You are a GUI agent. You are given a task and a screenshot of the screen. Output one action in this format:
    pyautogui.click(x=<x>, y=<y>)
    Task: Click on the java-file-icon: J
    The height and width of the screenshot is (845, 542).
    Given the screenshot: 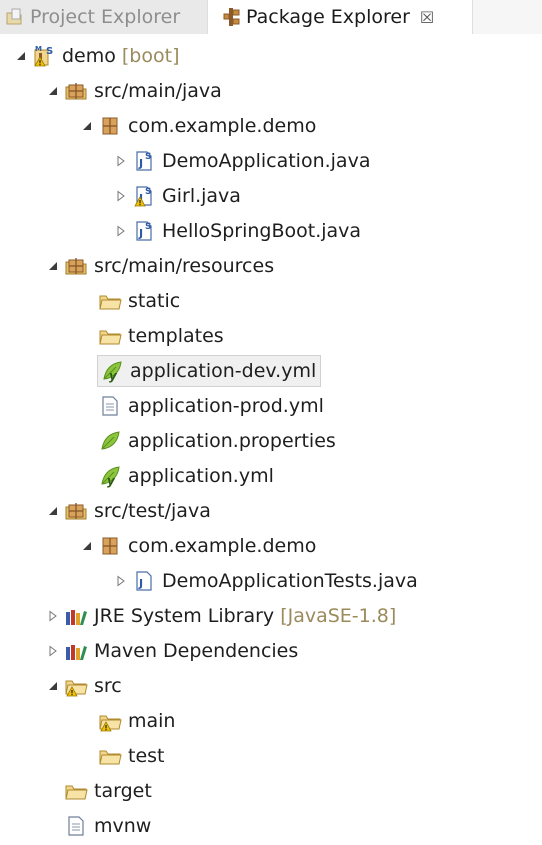 What is the action you would take?
    pyautogui.click(x=144, y=581)
    